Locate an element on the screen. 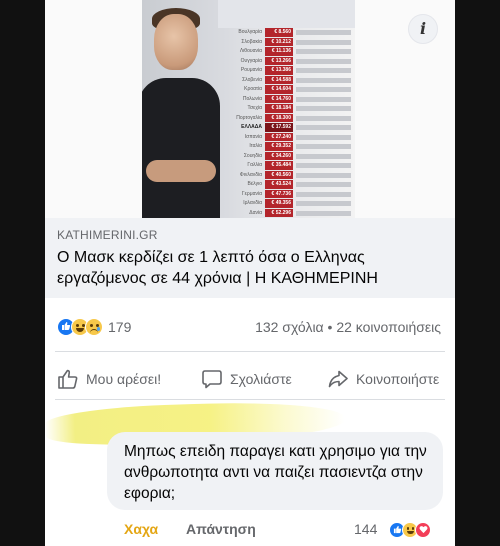 This screenshot has width=500, height=546. country-name: Βουλγαρία is located at coordinates (250, 32).